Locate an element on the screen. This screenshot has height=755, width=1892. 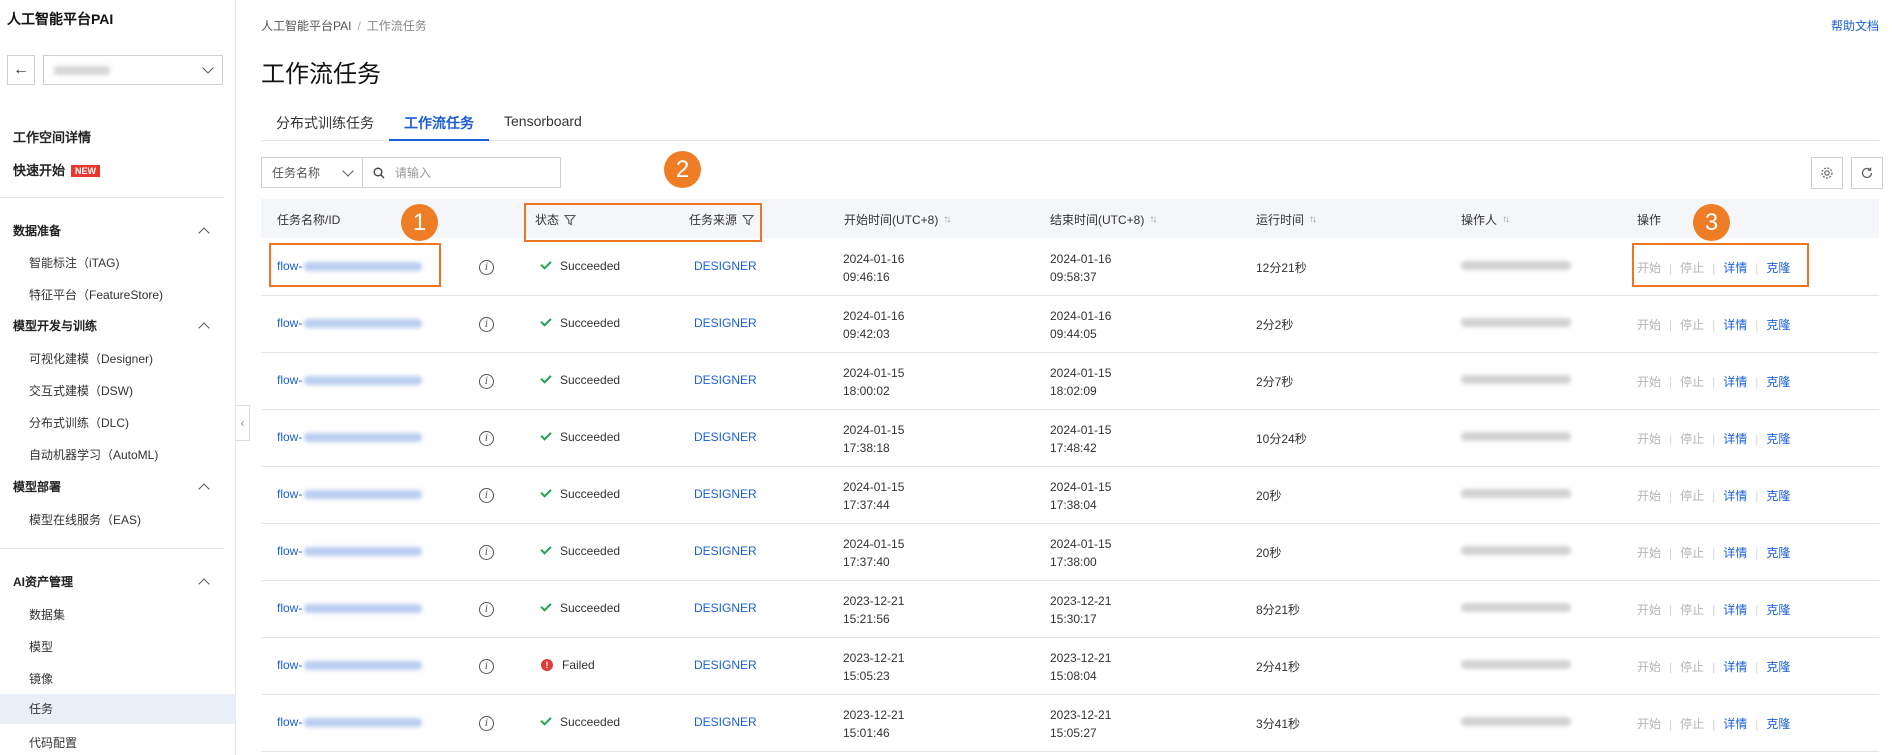
search-input is located at coordinates (470, 172).